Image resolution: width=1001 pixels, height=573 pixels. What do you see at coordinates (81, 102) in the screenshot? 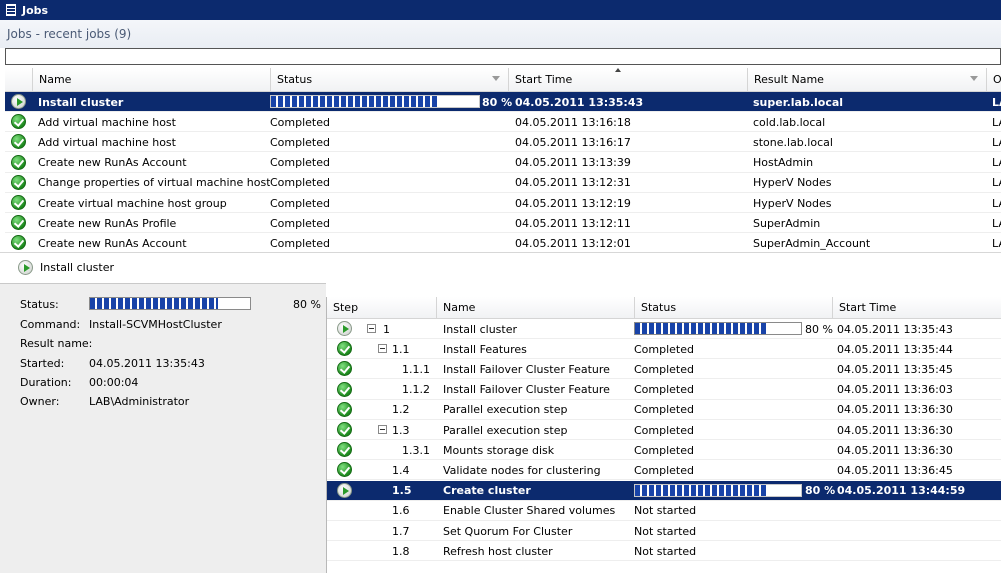
I see `job-name: Install cluster` at bounding box center [81, 102].